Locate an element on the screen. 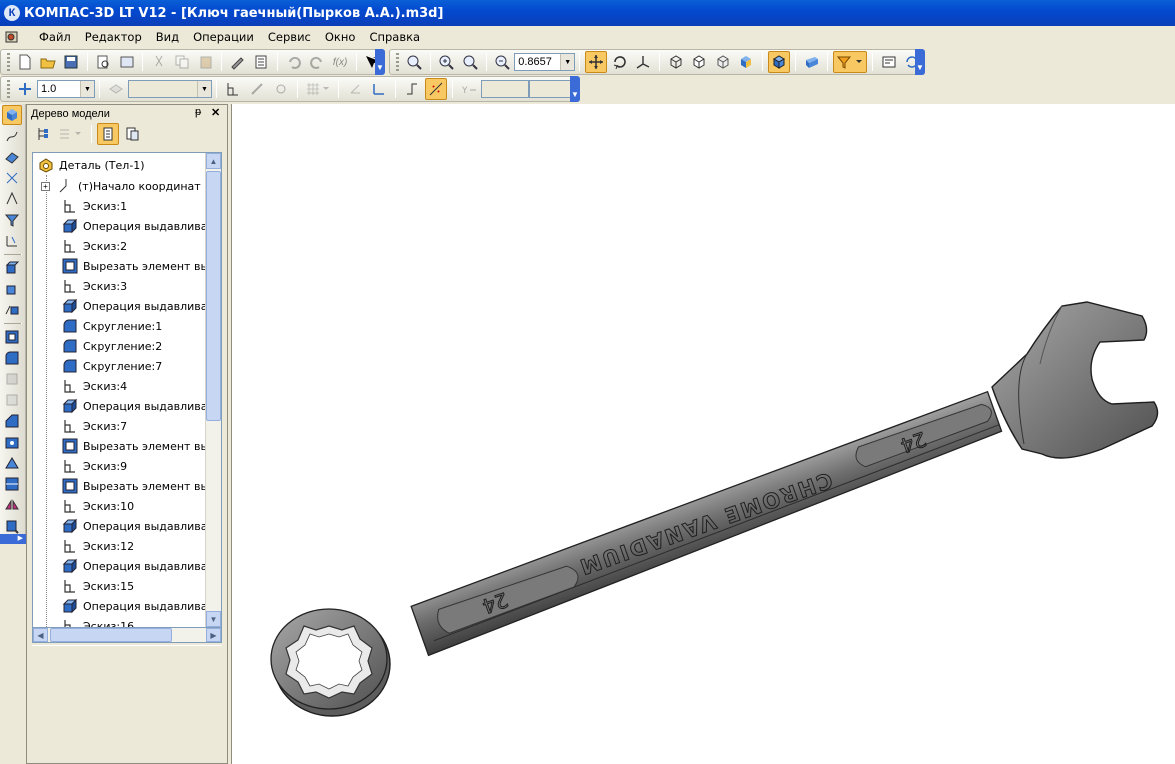 This screenshot has height=764, width=1175. tree-item: + (т)Начало координат is located at coordinates (121, 186).